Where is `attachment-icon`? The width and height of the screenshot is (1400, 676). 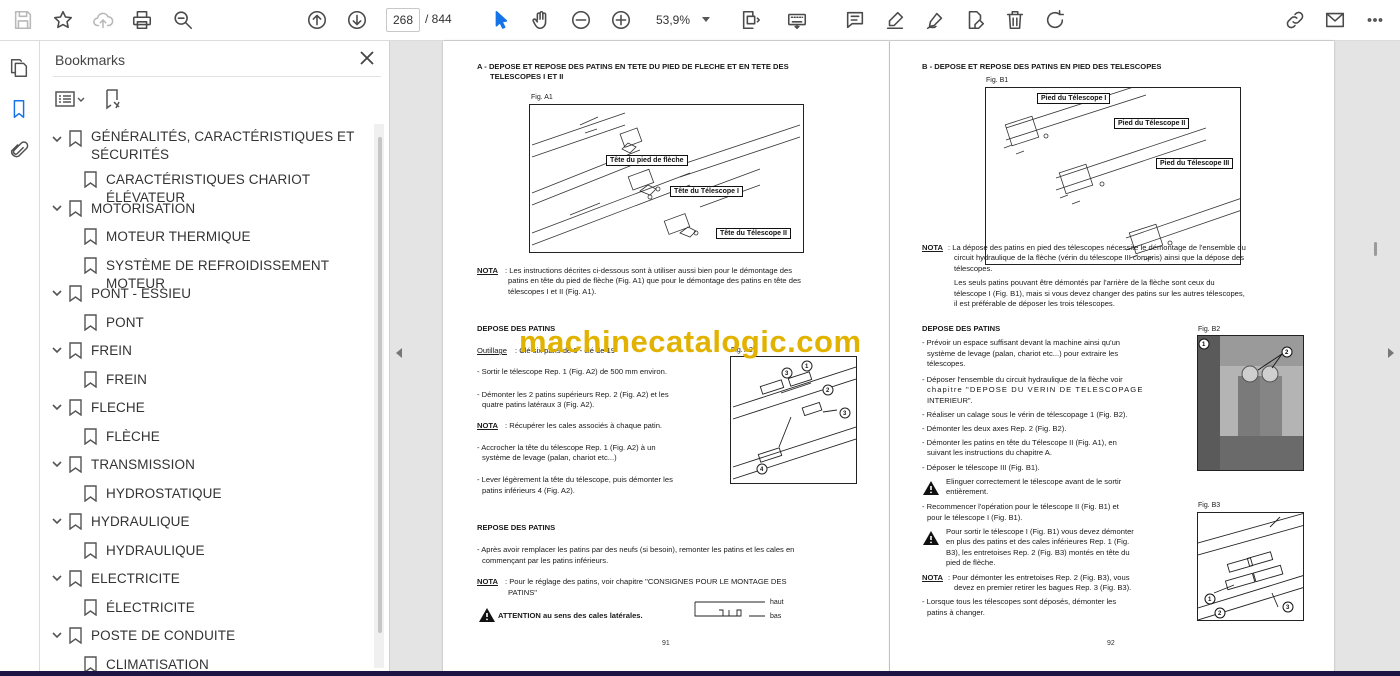
attachment-icon is located at coordinates (20, 151).